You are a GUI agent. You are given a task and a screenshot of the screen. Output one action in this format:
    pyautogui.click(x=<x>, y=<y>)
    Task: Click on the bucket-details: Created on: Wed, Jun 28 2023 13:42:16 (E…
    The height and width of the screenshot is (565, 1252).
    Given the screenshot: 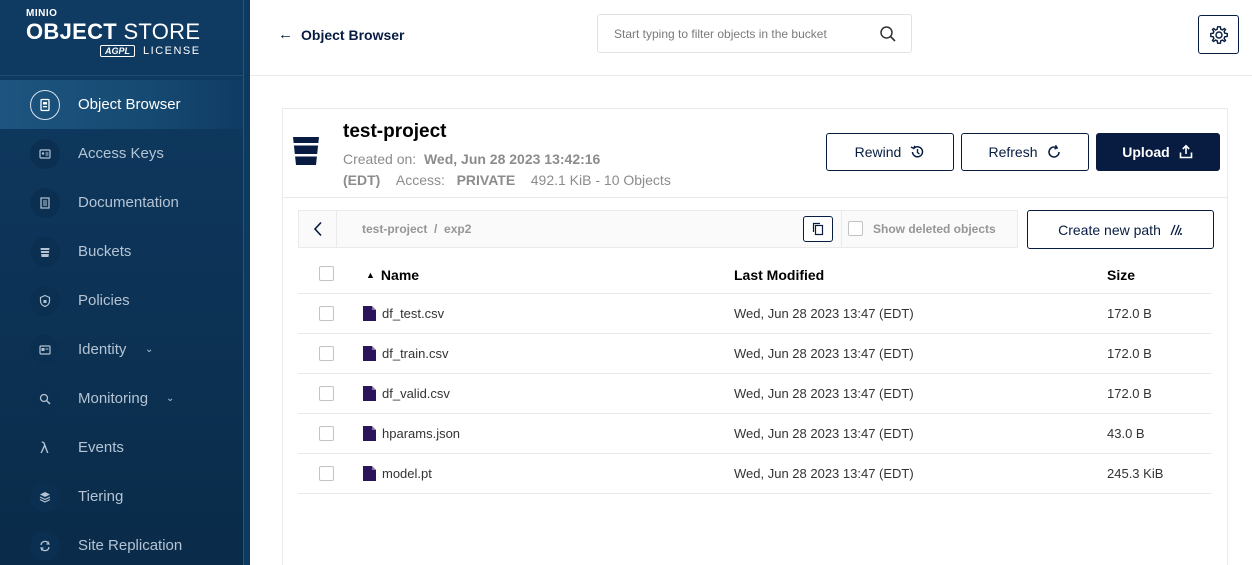 What is the action you would take?
    pyautogui.click(x=507, y=169)
    